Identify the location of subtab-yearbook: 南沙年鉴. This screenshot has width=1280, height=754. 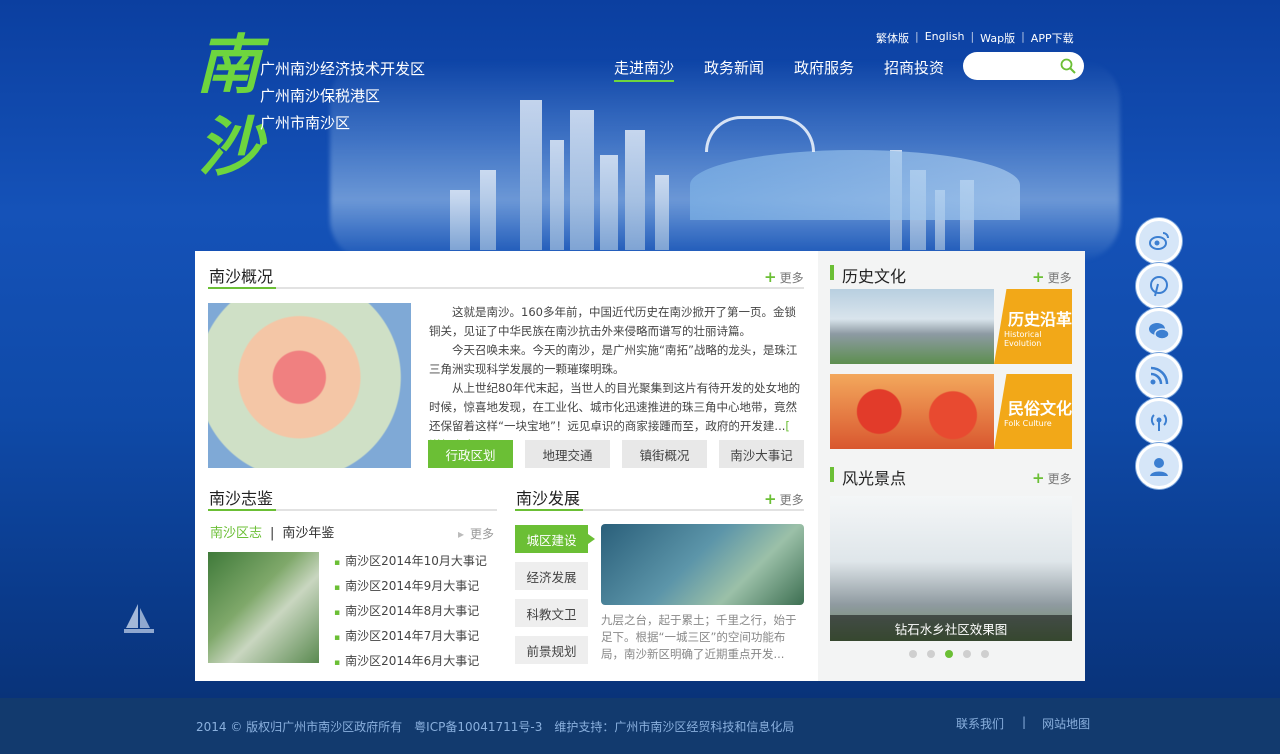
(308, 533).